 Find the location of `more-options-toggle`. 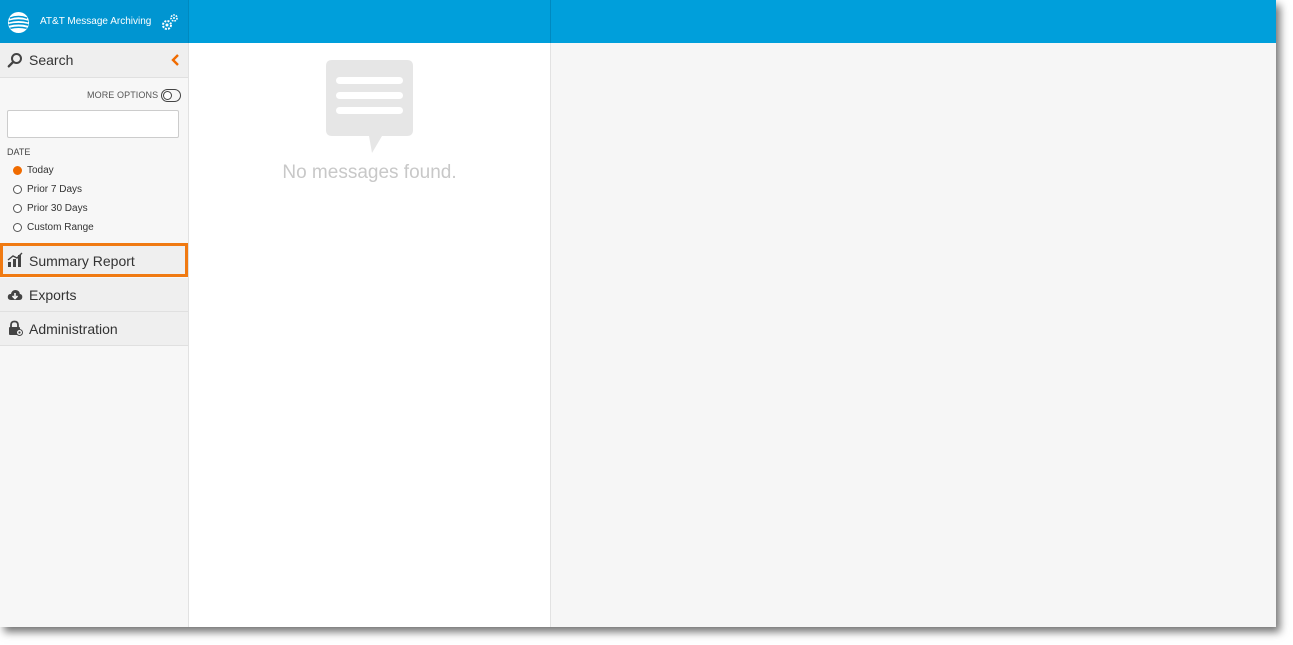

more-options-toggle is located at coordinates (171, 95).